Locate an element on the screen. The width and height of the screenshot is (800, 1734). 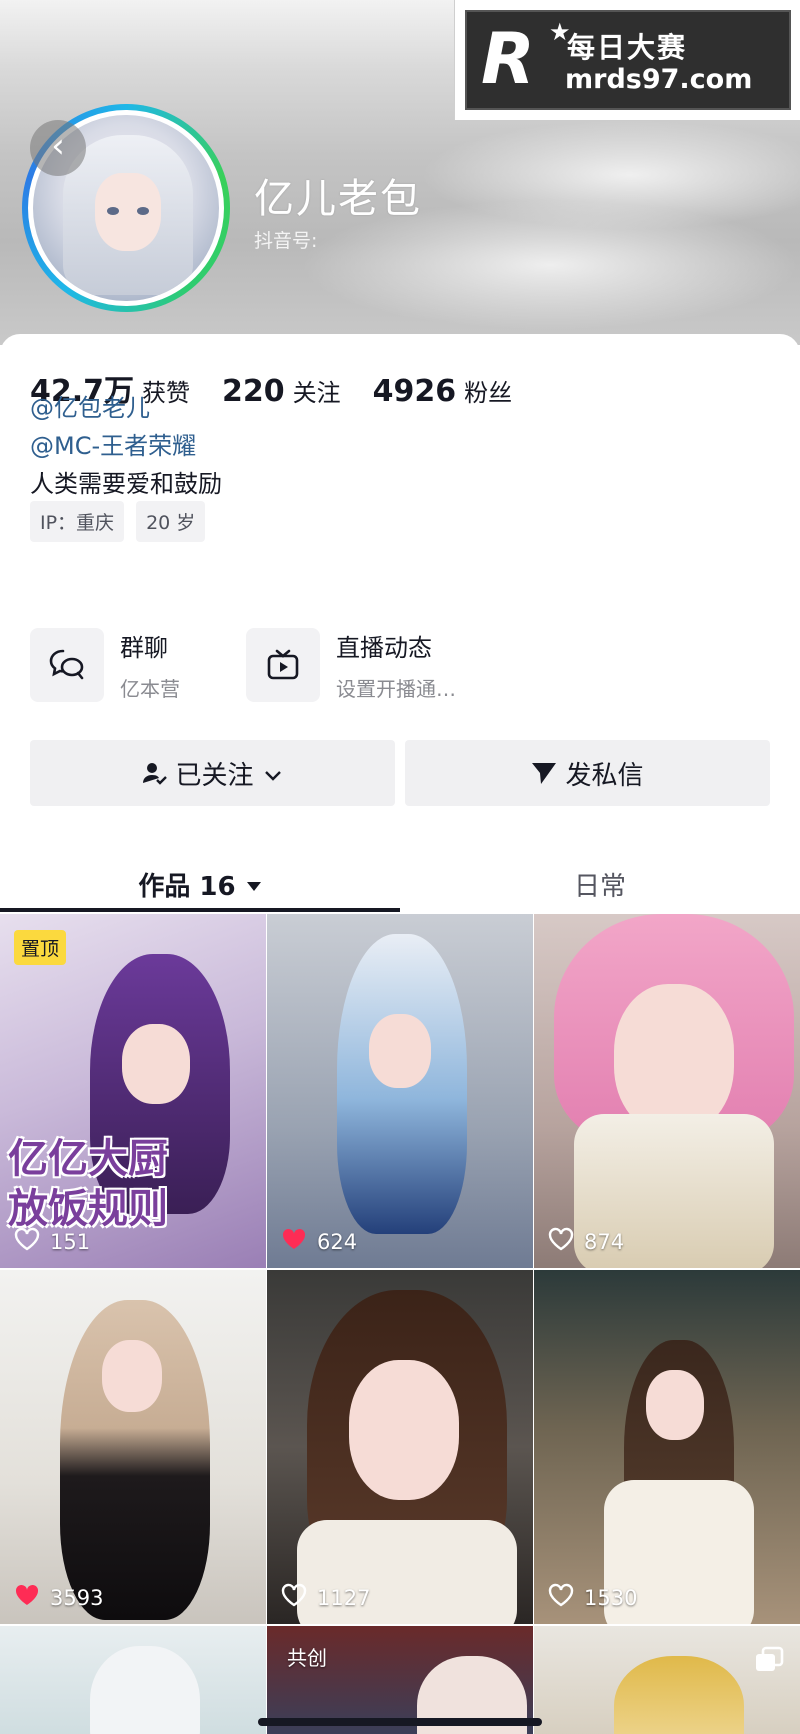
stat-followers: 4926 粉丝 is located at coordinates (443, 391).